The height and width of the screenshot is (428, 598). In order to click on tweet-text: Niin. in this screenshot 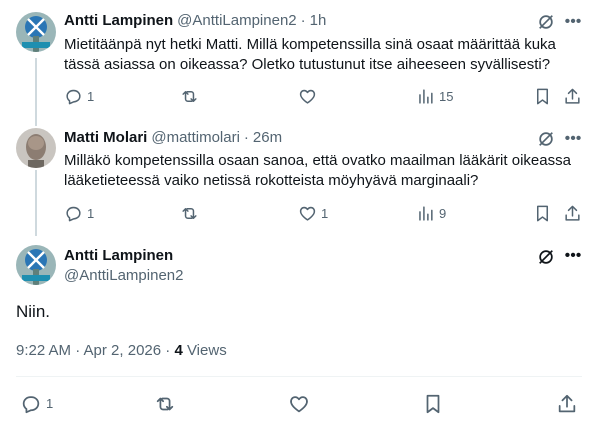, I will do `click(33, 311)`.